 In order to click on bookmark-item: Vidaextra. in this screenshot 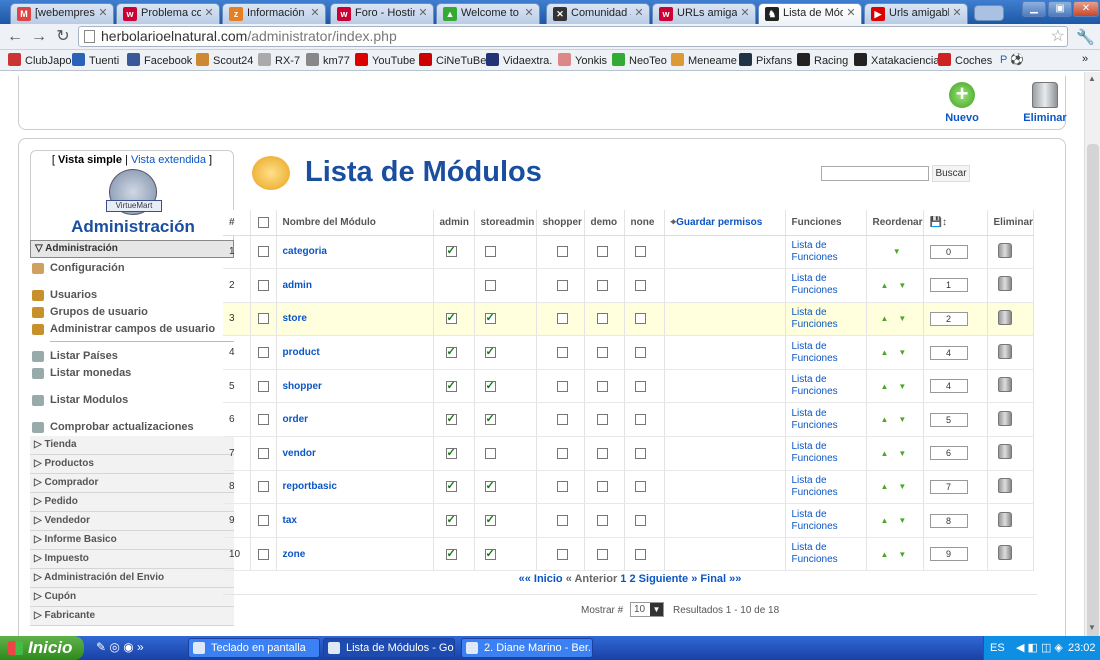, I will do `click(519, 60)`.